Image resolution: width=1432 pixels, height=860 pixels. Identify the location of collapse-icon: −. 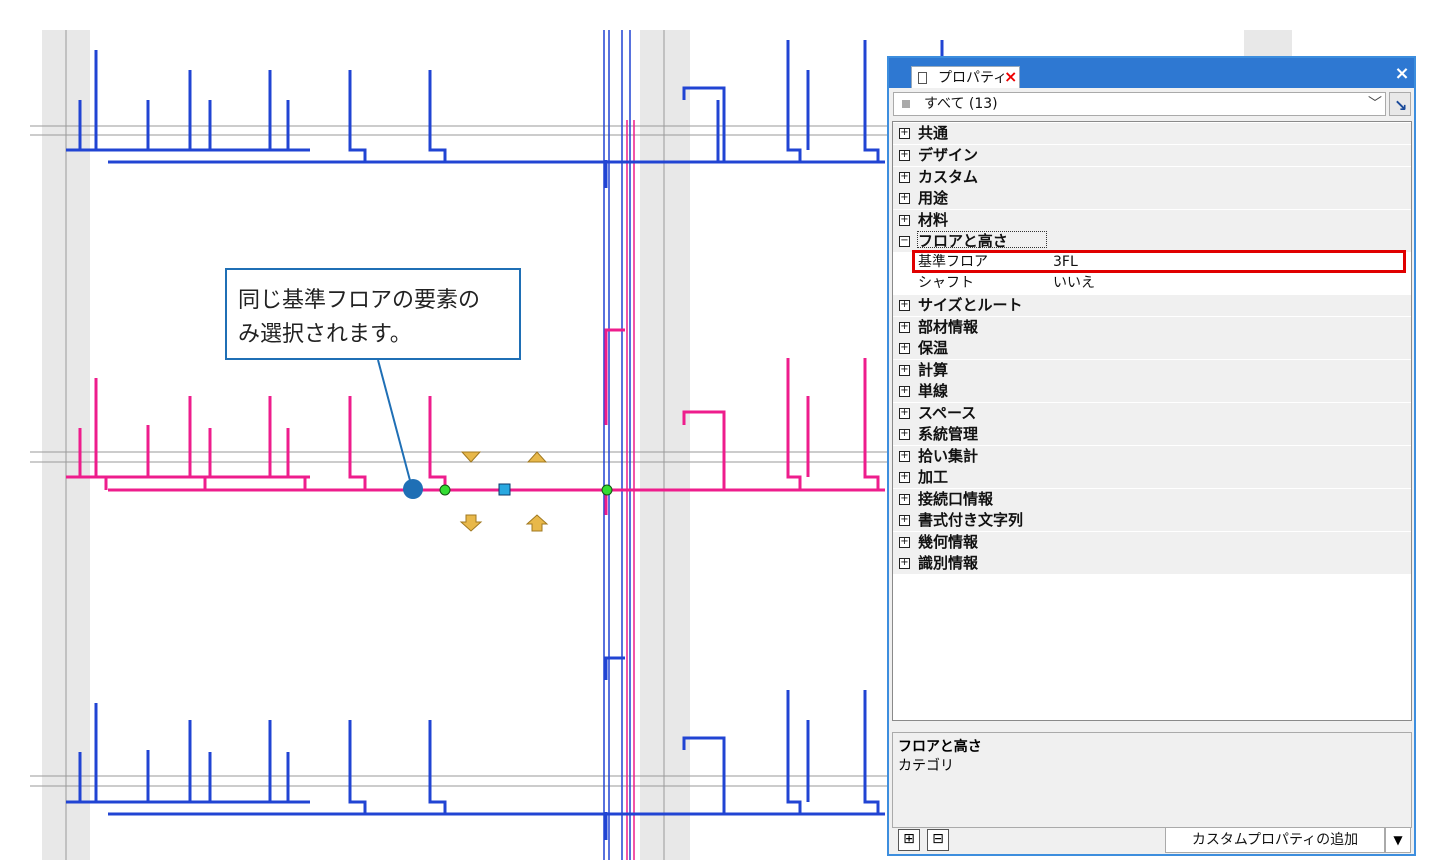
(904, 241).